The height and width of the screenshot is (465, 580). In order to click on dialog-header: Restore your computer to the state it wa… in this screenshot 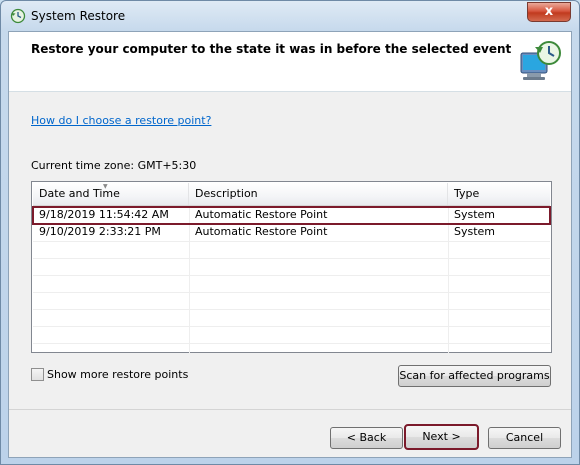, I will do `click(290, 62)`.